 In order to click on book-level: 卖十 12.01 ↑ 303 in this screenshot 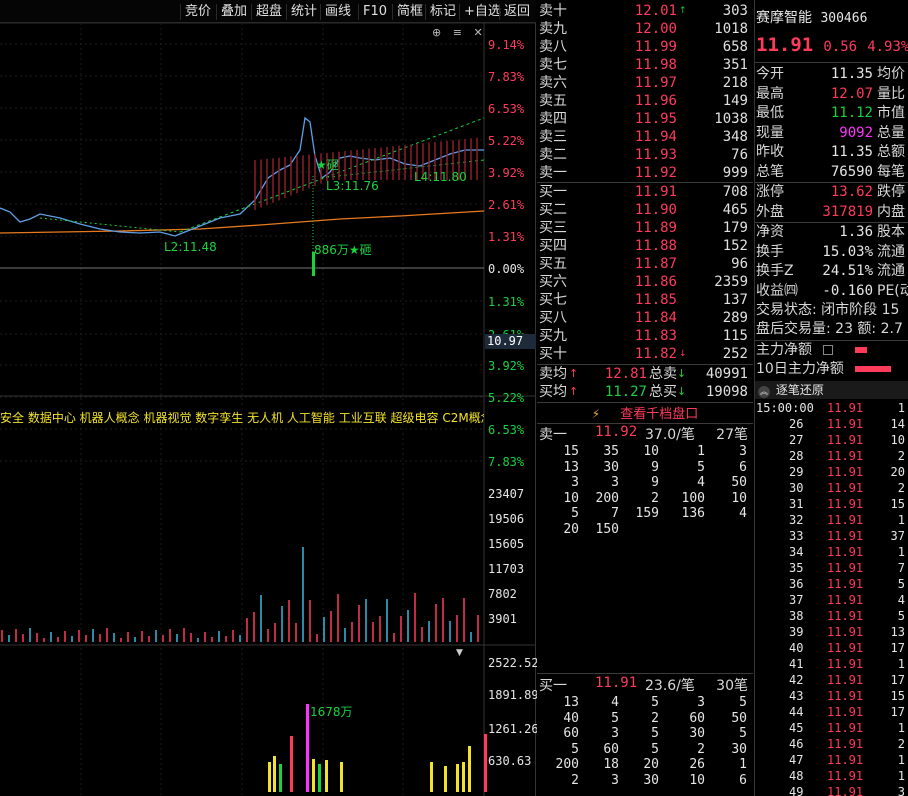, I will do `click(645, 11)`.